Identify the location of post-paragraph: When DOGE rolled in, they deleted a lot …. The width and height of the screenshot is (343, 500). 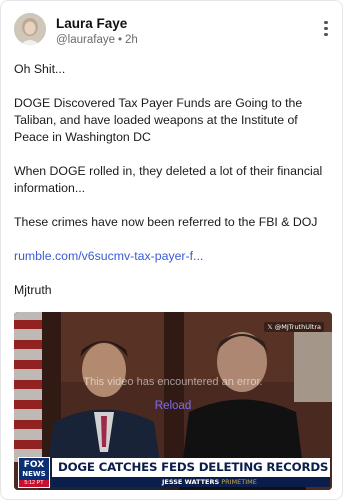
(168, 179).